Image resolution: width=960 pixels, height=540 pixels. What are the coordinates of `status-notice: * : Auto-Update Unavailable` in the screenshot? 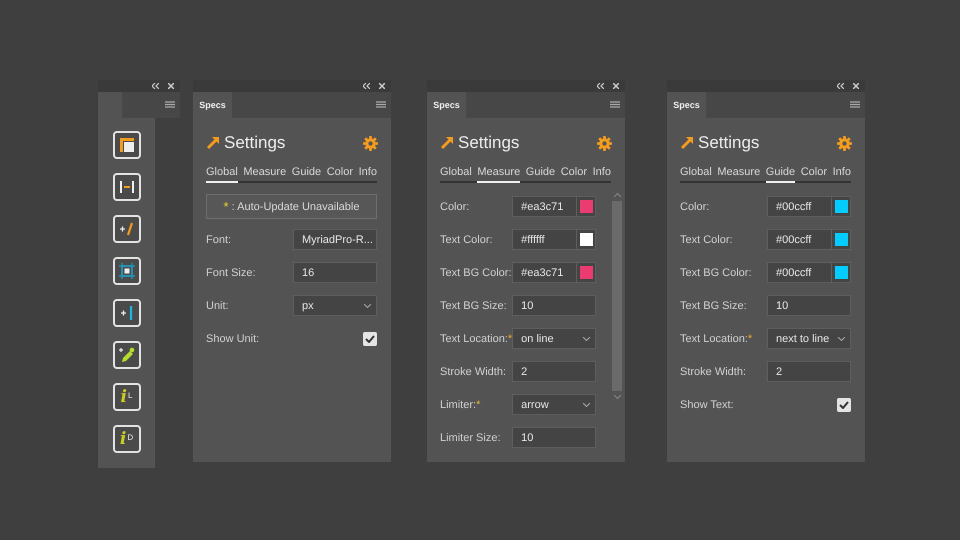 It's located at (291, 206).